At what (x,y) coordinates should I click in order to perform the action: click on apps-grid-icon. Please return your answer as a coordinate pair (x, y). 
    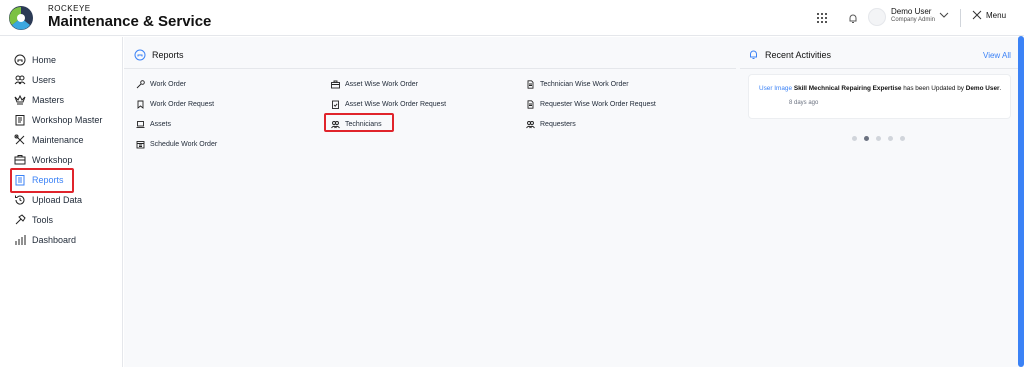
    Looking at the image, I should click on (822, 18).